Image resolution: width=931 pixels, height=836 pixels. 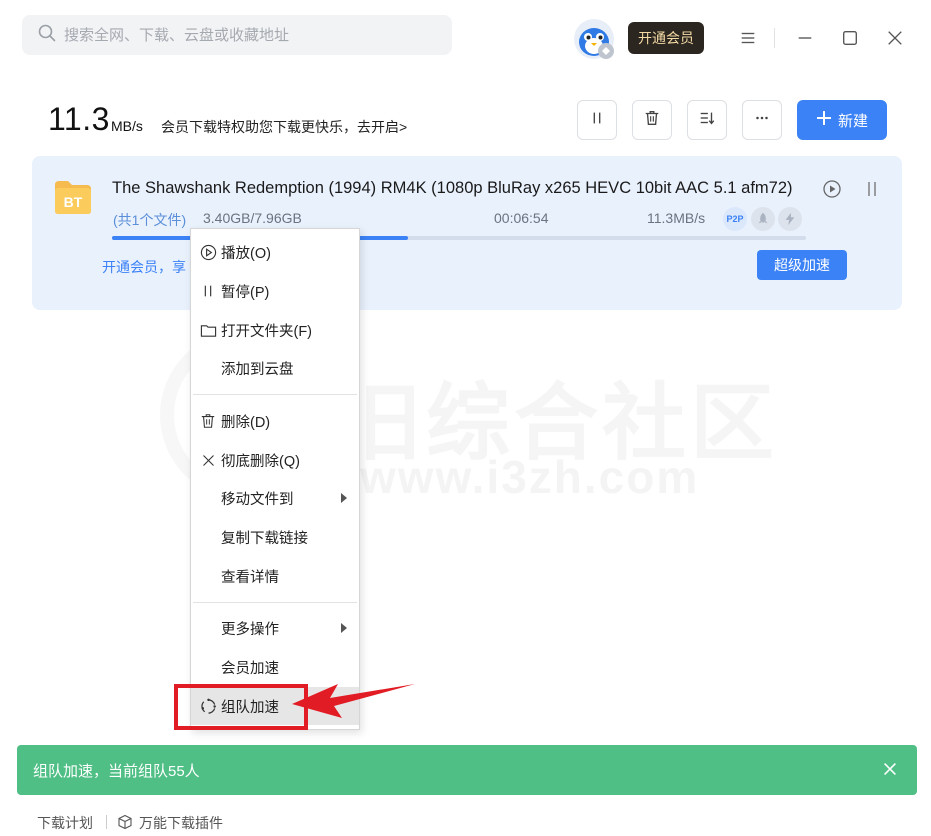 I want to click on p2p-badge: P2P, so click(x=735, y=219).